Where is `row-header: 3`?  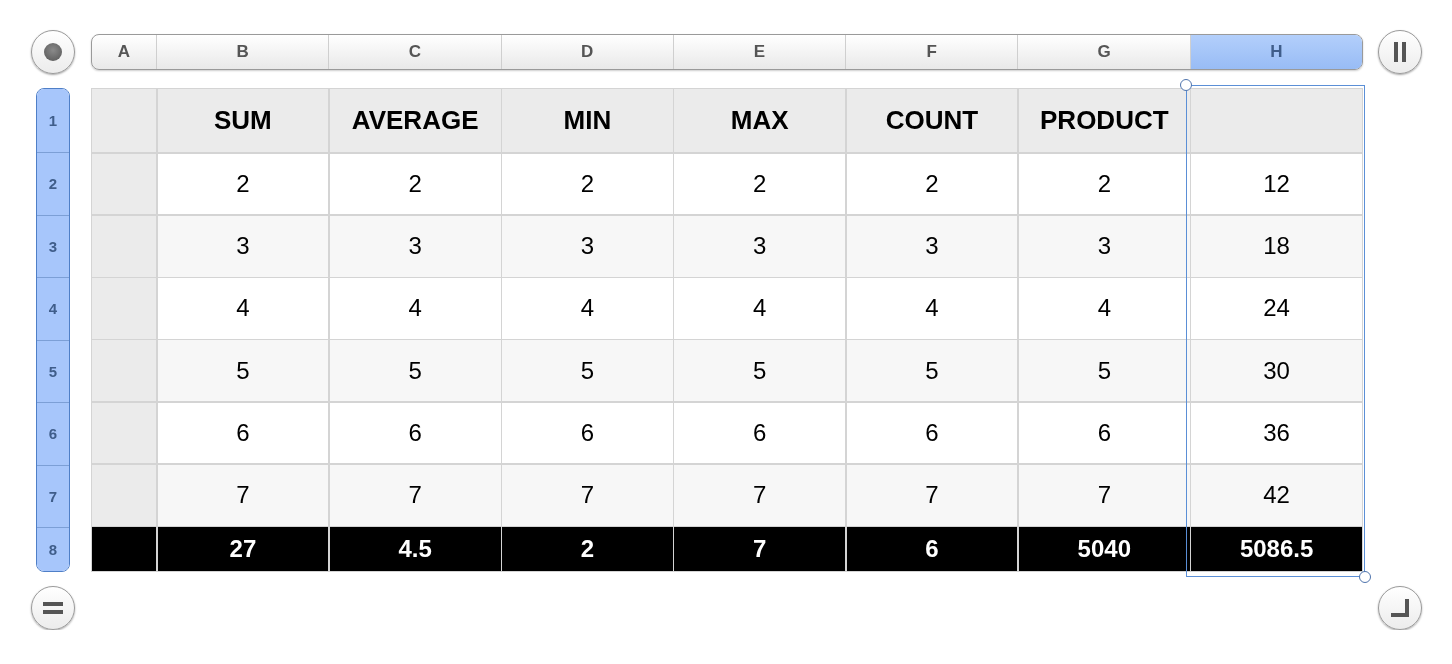
row-header: 3 is located at coordinates (53, 245).